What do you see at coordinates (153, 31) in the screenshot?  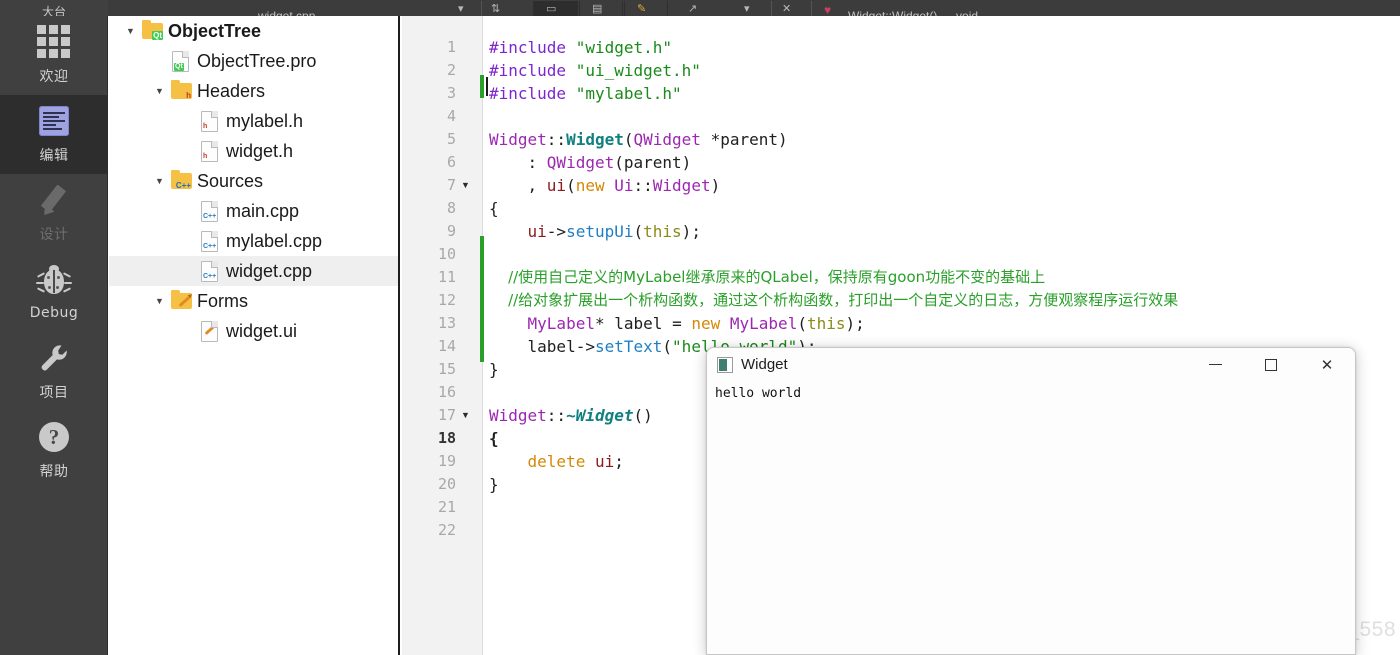 I see `qt-folder-icon: Qt` at bounding box center [153, 31].